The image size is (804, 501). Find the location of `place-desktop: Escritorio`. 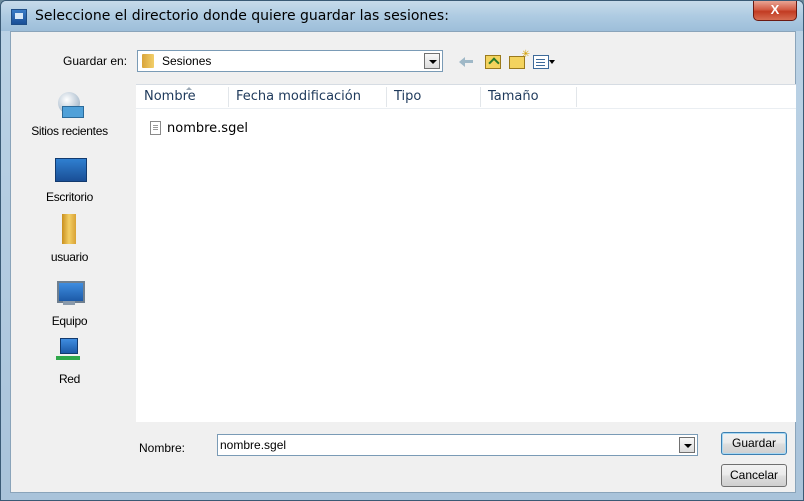

place-desktop: Escritorio is located at coordinates (69, 179).